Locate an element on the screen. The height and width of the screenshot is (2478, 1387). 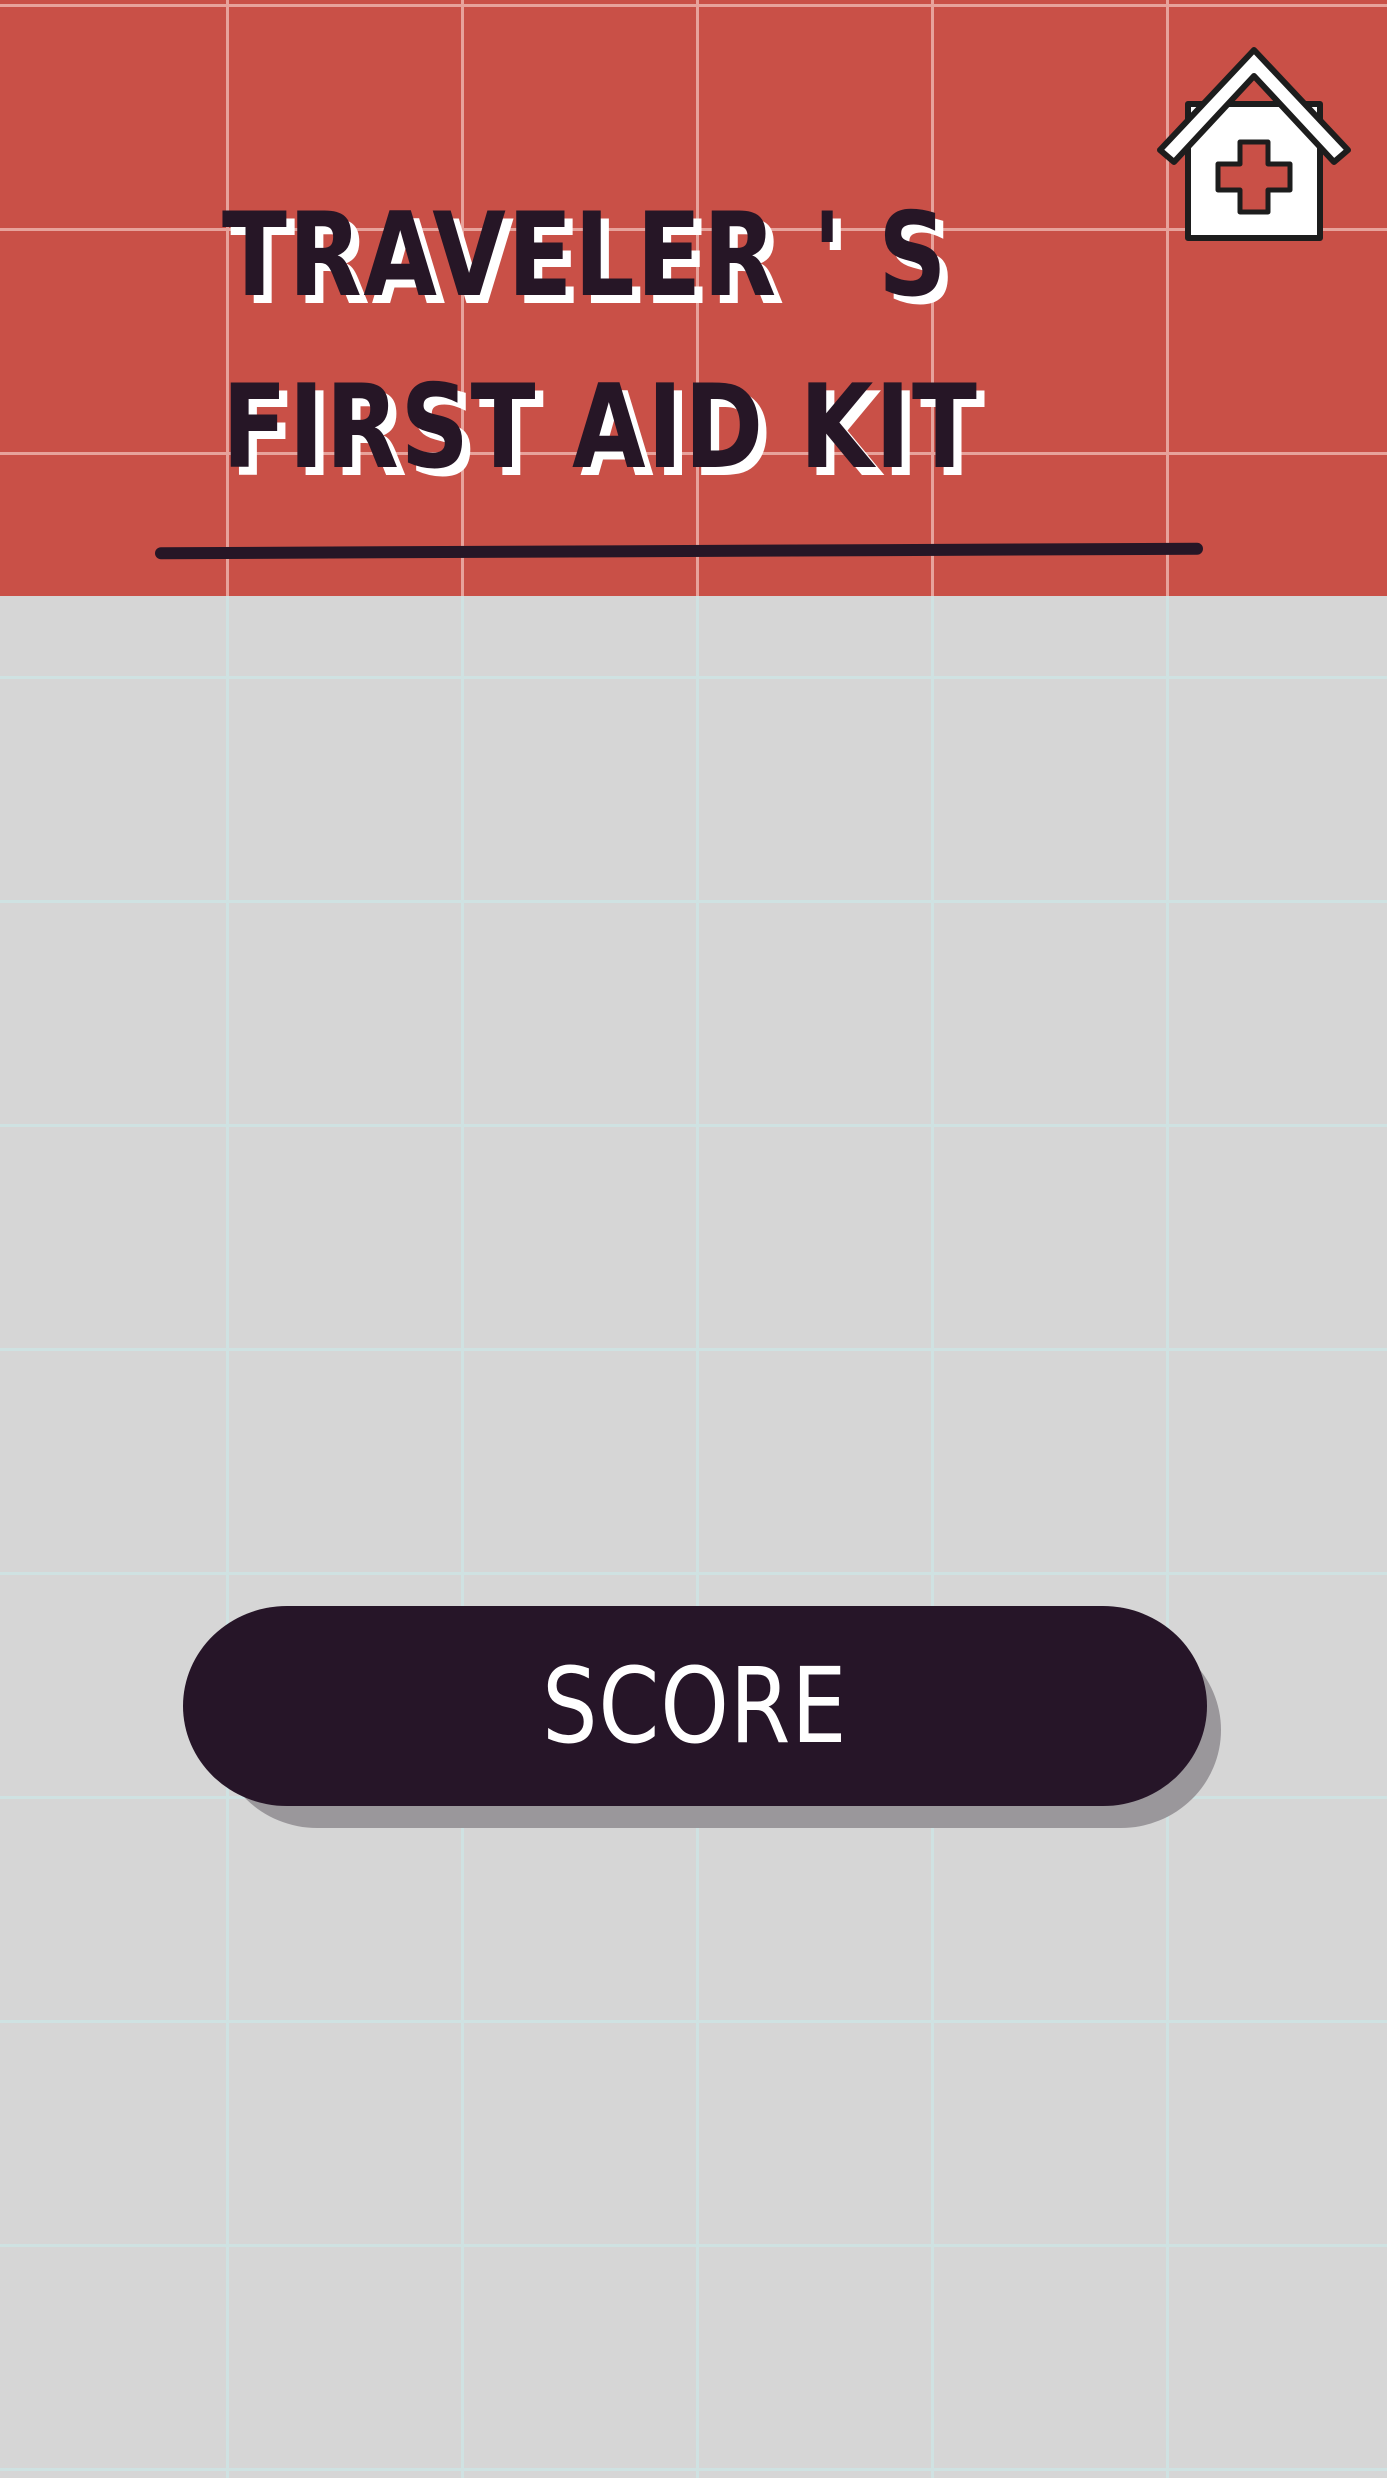
score-button: SCORE is located at coordinates (702, 1717).